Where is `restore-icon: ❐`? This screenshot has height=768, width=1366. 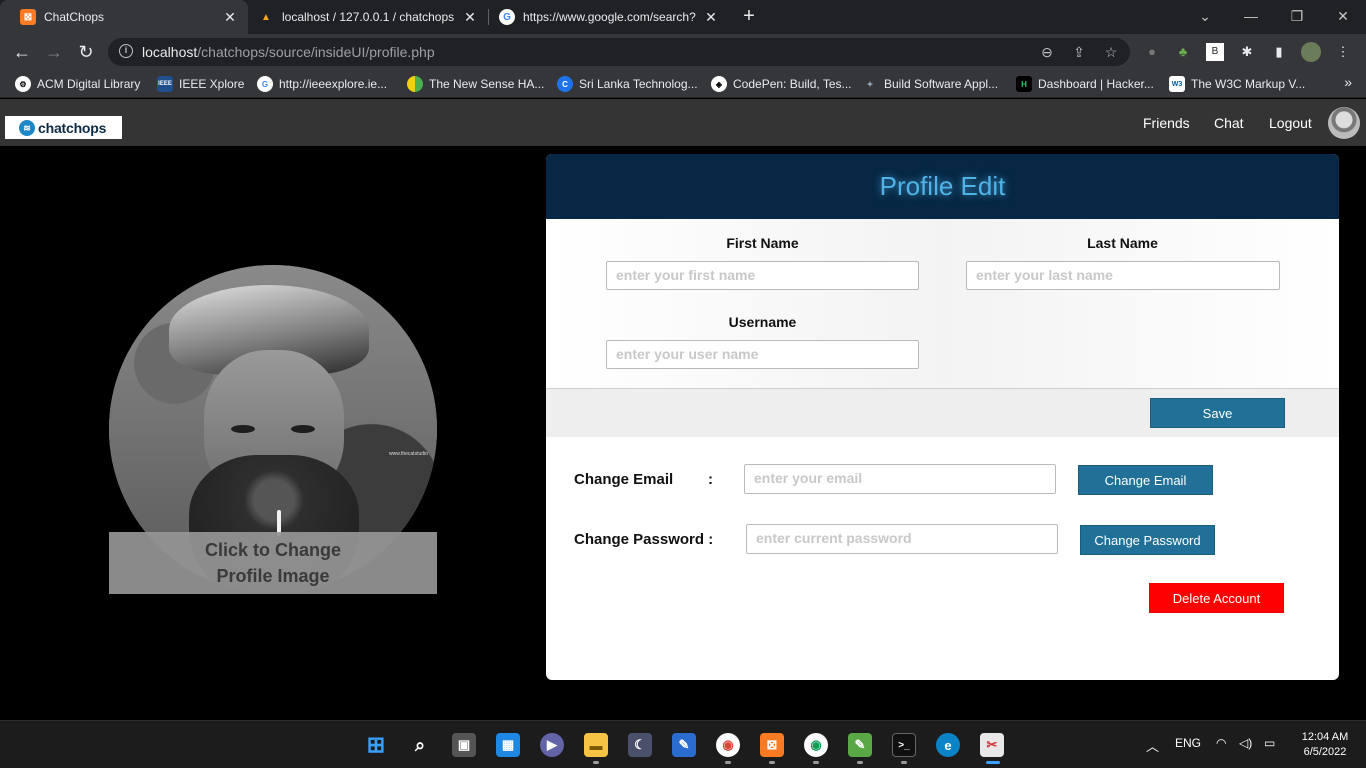 restore-icon: ❐ is located at coordinates (1297, 17).